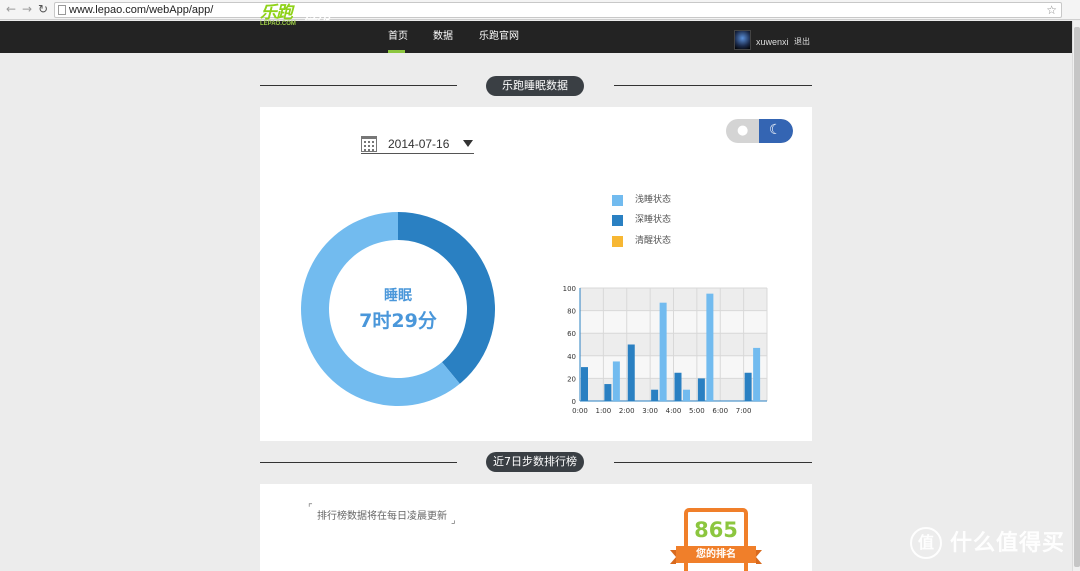 The width and height of the screenshot is (1080, 571). I want to click on toggle-sleep-side: ☾, so click(776, 131).